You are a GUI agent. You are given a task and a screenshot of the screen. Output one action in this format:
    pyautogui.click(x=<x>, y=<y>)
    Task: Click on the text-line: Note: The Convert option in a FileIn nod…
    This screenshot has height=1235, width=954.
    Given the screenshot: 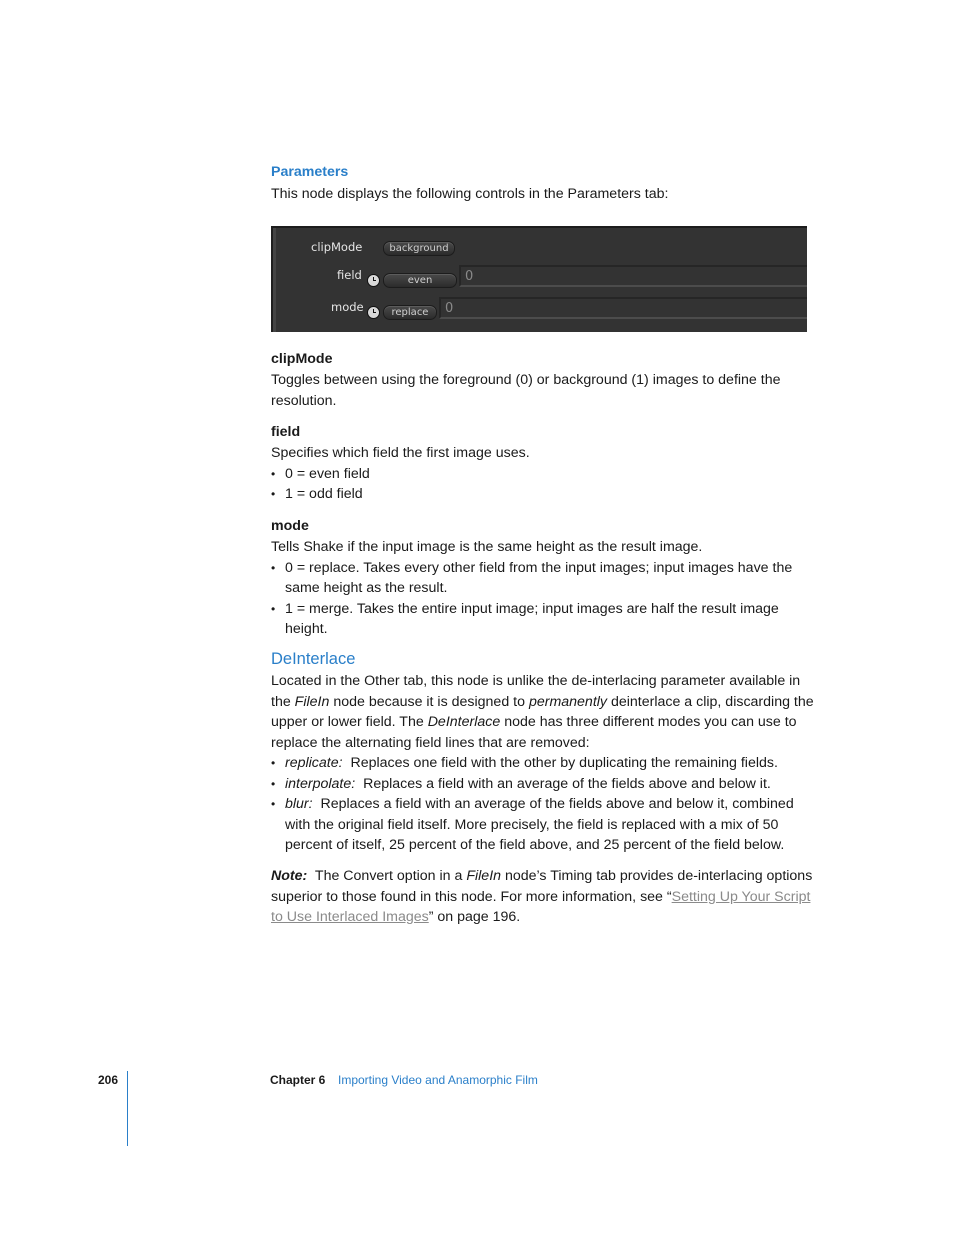 What is the action you would take?
    pyautogui.click(x=541, y=876)
    